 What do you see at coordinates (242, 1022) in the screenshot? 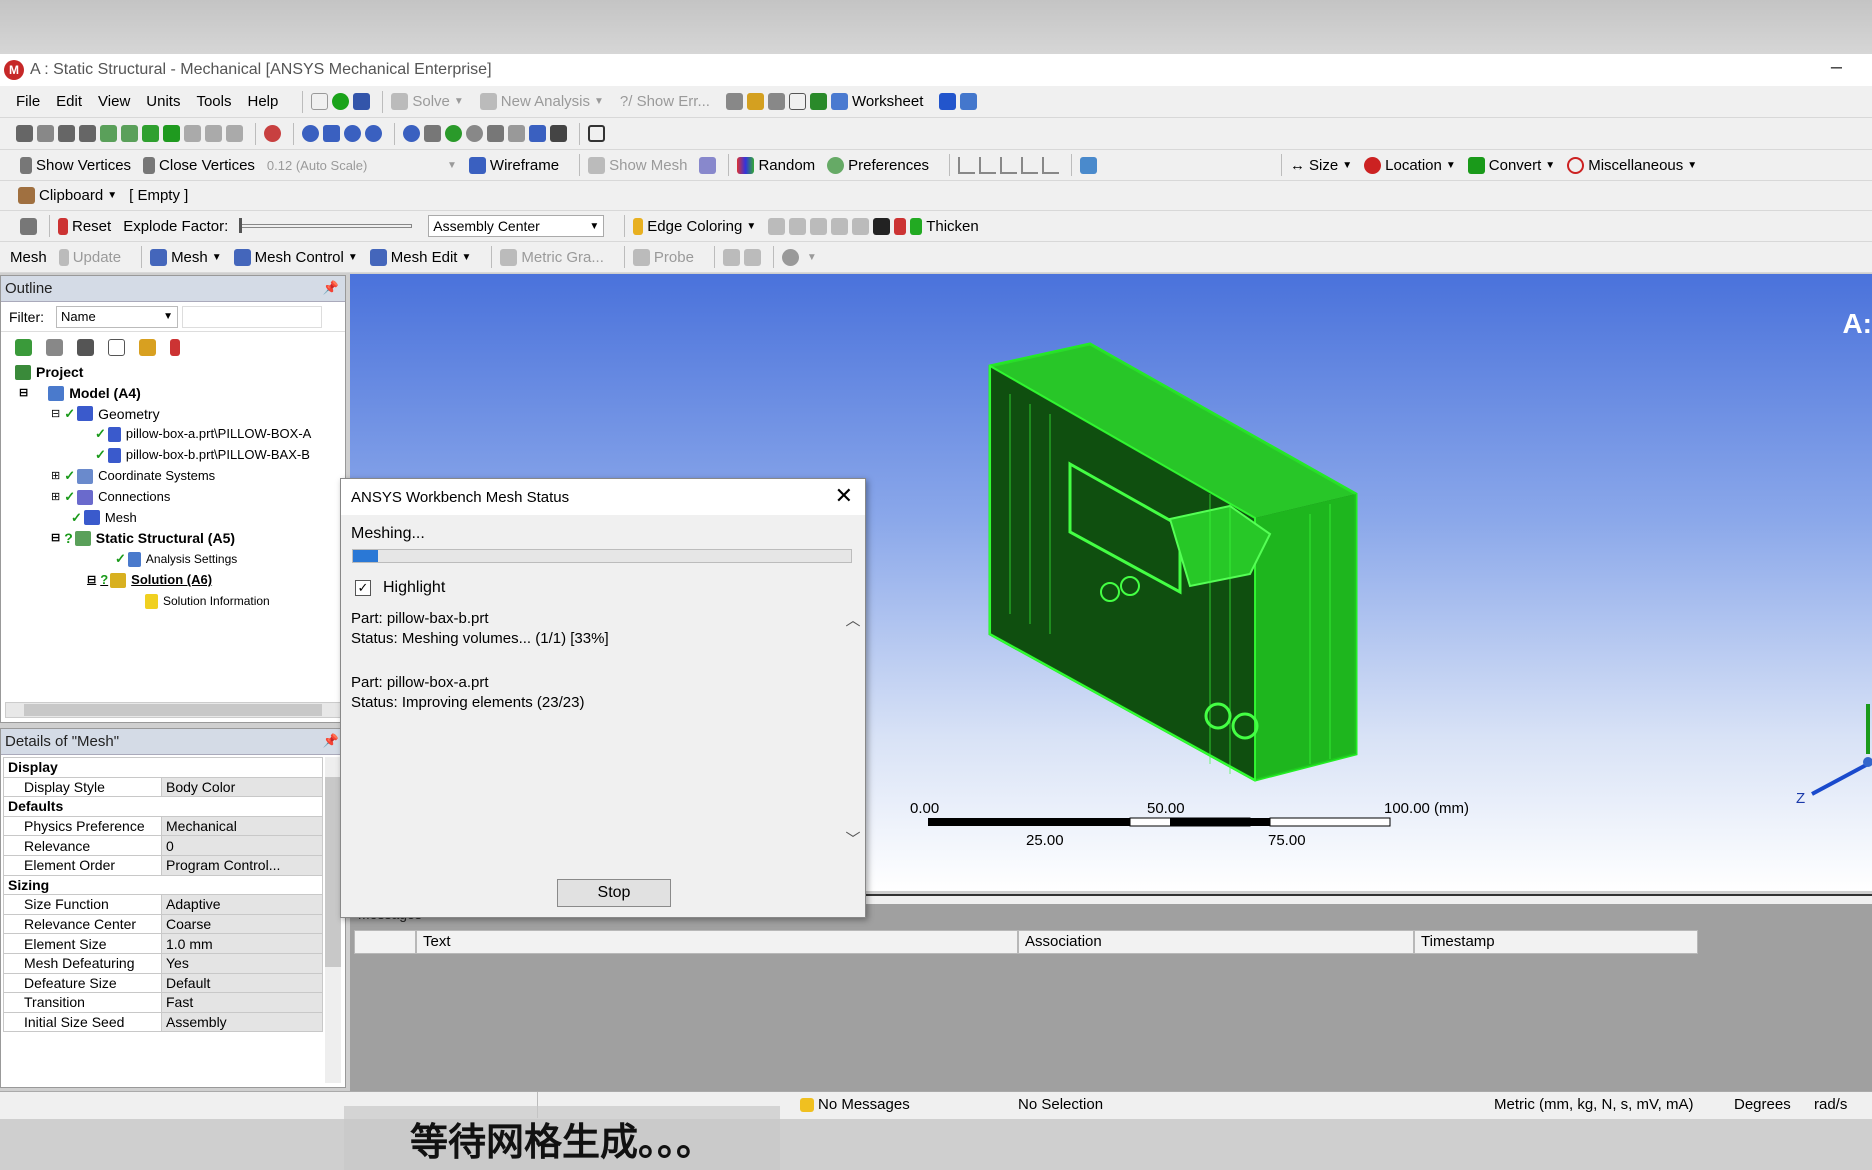
I see `details-value: Assembly` at bounding box center [242, 1022].